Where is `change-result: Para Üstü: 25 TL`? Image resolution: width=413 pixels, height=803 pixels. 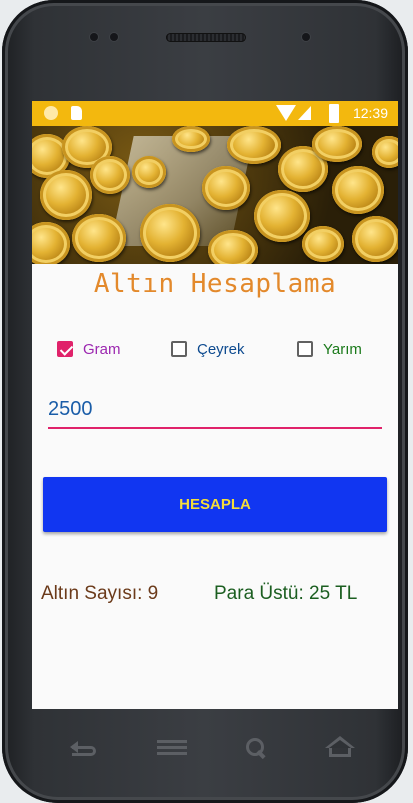
change-result: Para Üstü: 25 TL is located at coordinates (286, 593).